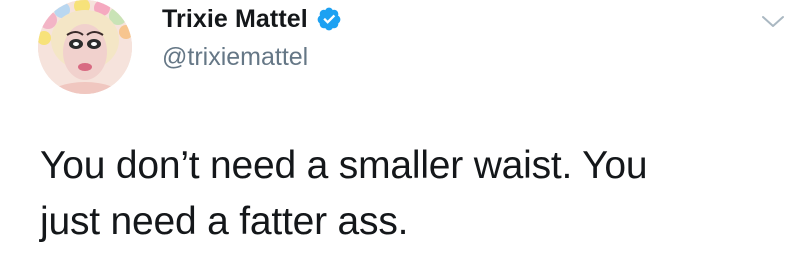  I want to click on avatar-image, so click(85, 47).